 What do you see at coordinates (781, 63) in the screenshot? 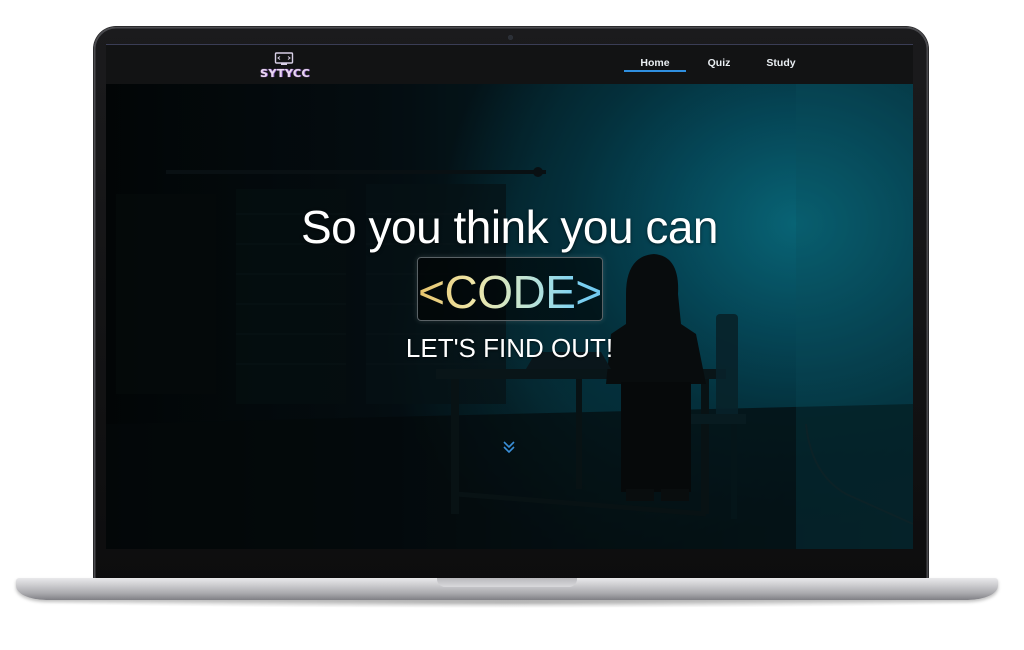
I see `nav-study: Study` at bounding box center [781, 63].